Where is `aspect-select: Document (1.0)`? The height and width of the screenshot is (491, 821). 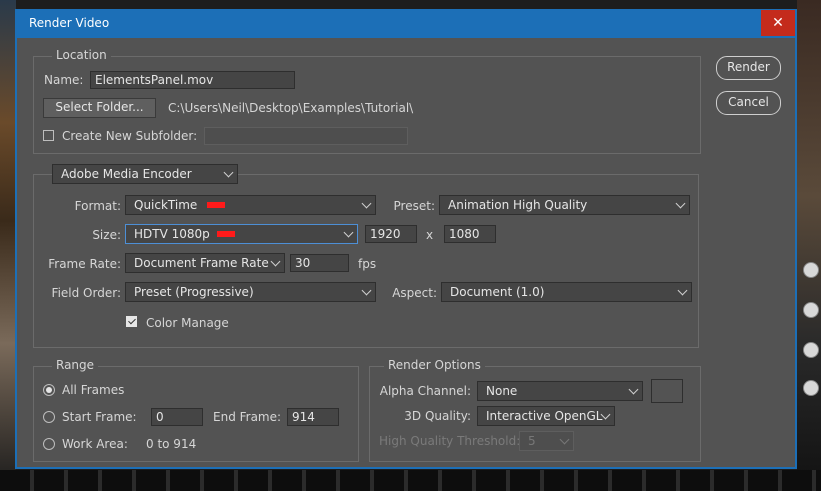 aspect-select: Document (1.0) is located at coordinates (566, 292).